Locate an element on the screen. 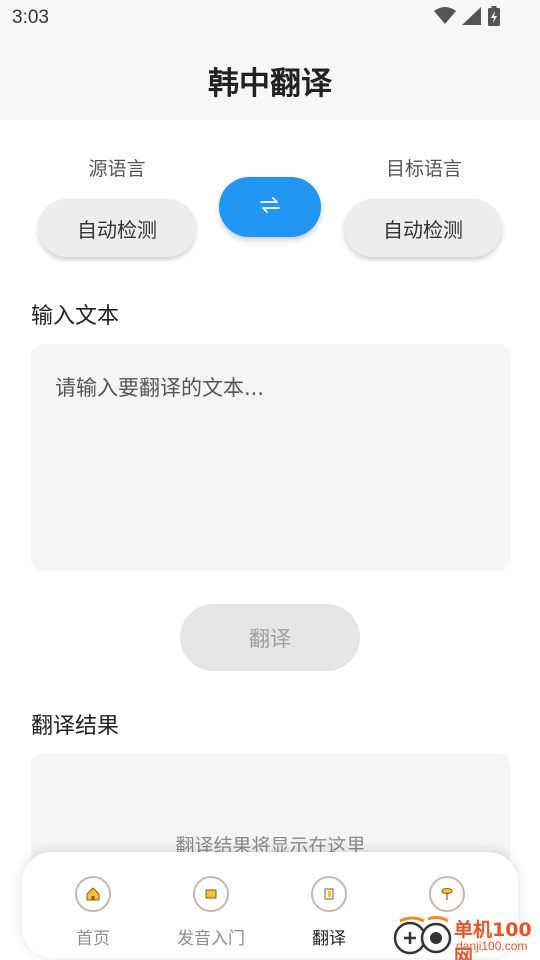 The width and height of the screenshot is (540, 960). nav-label-translate: 翻译 is located at coordinates (329, 939).